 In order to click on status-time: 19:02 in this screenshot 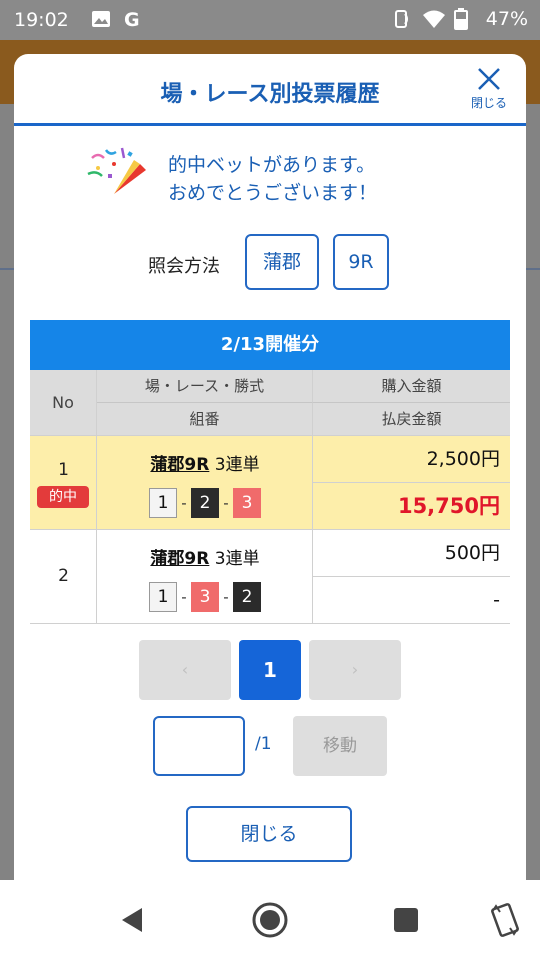, I will do `click(41, 20)`.